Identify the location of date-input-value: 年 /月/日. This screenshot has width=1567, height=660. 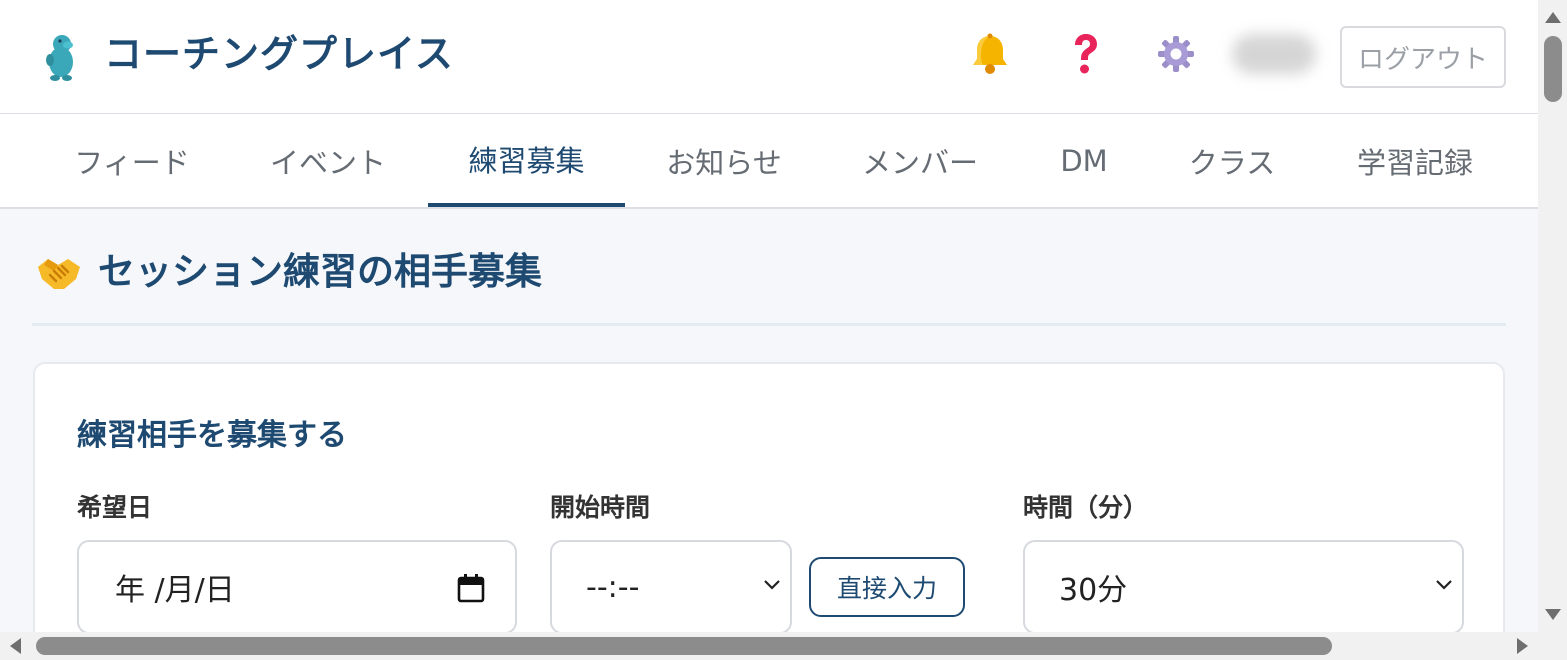
(175, 590).